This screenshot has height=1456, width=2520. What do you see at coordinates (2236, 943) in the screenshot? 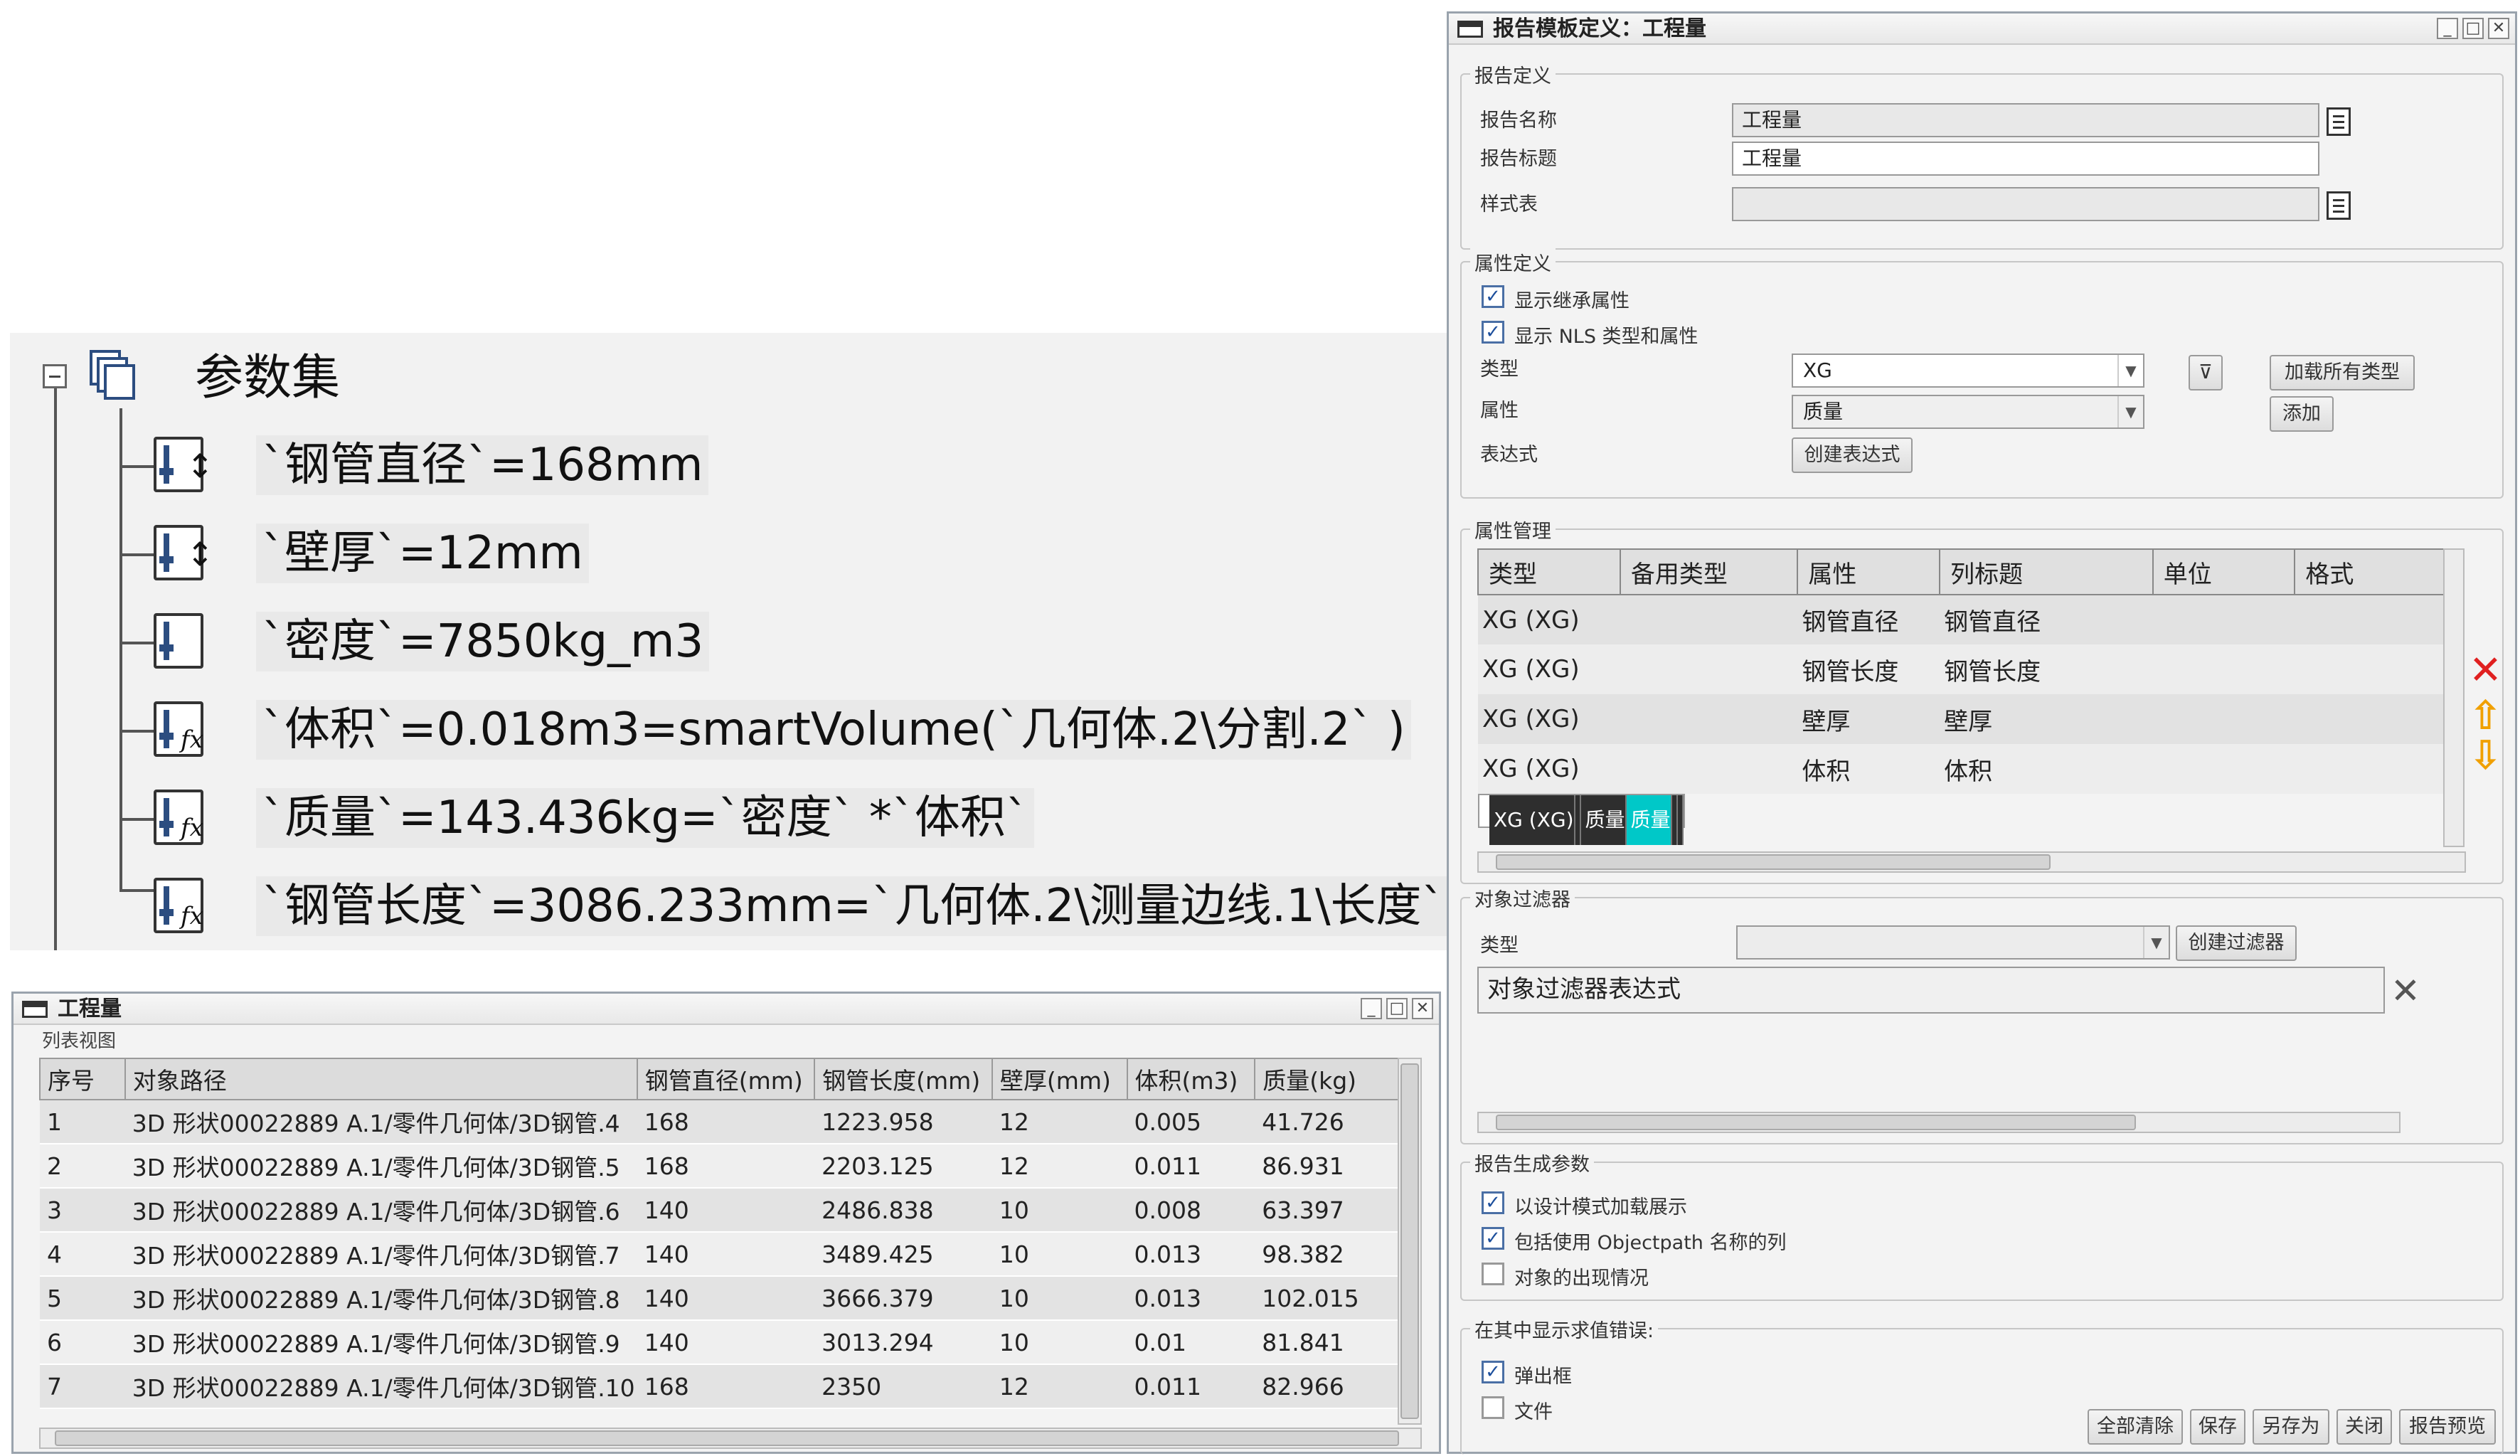
I see `create-filter-button: 创建过滤器` at bounding box center [2236, 943].